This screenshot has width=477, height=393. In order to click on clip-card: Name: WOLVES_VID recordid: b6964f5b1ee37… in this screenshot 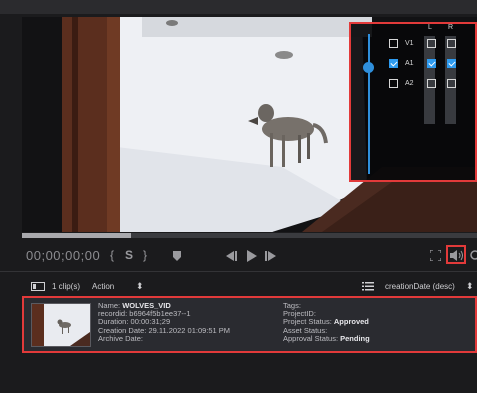, I will do `click(249, 324)`.